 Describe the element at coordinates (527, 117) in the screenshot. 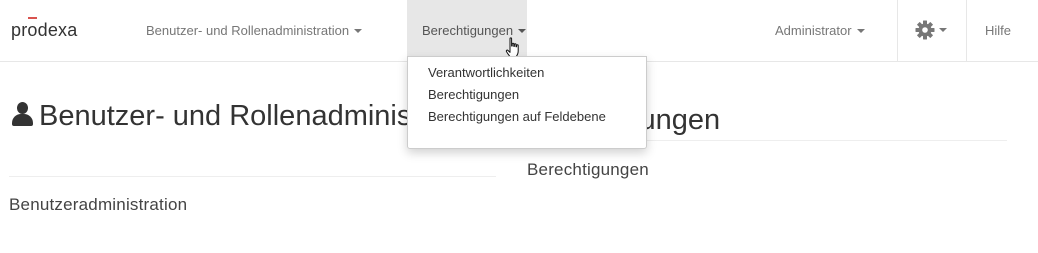

I see `menu-item-field-permissions: Berechtigungen auf Feldebene` at that location.